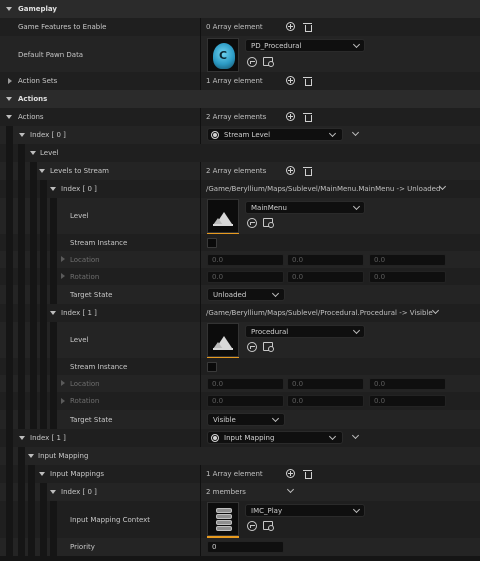 The height and width of the screenshot is (561, 480). Describe the element at coordinates (85, 384) in the screenshot. I see `location-label: Location` at that location.